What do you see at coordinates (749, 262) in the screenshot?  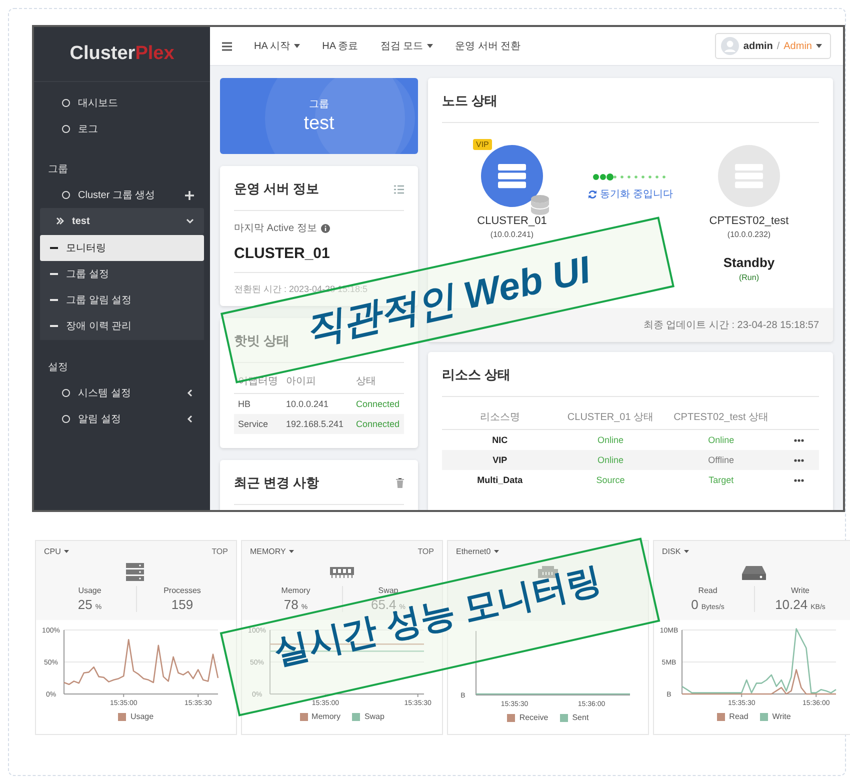 I see `node-state: Standby` at bounding box center [749, 262].